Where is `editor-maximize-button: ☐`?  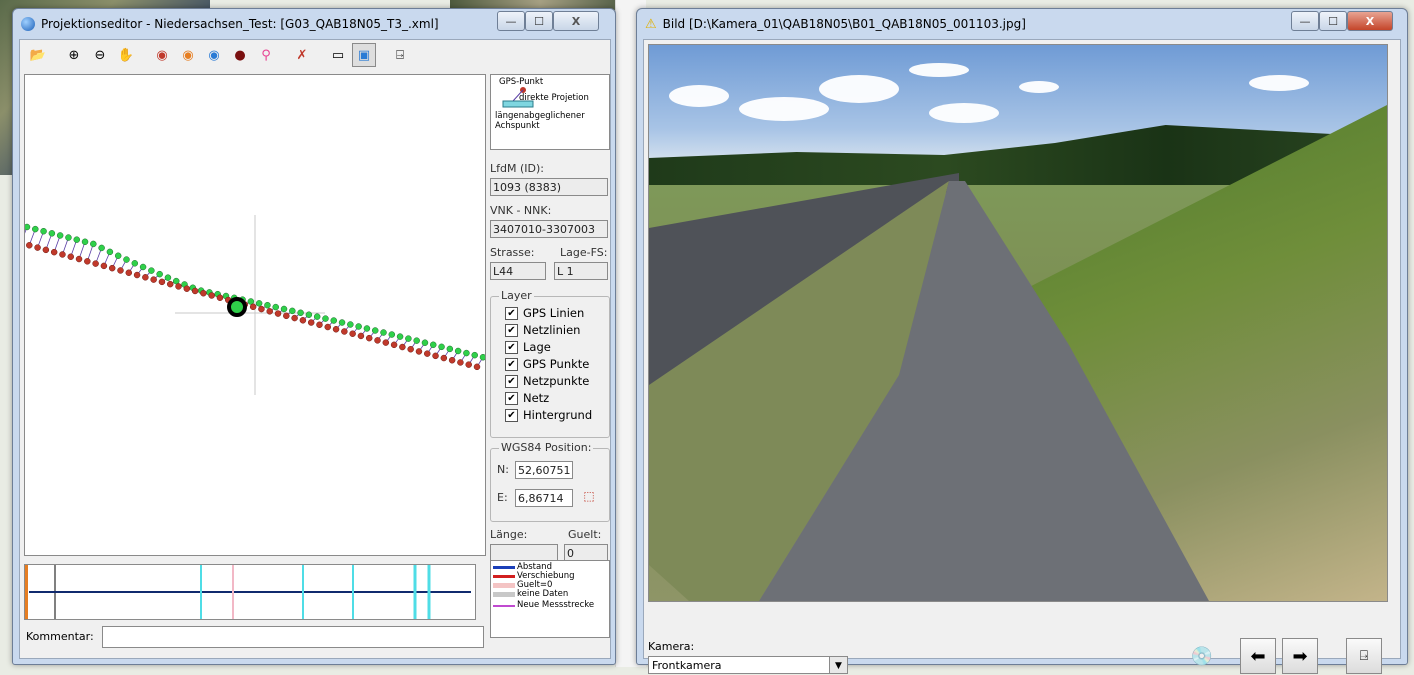
editor-maximize-button: ☐ is located at coordinates (539, 21).